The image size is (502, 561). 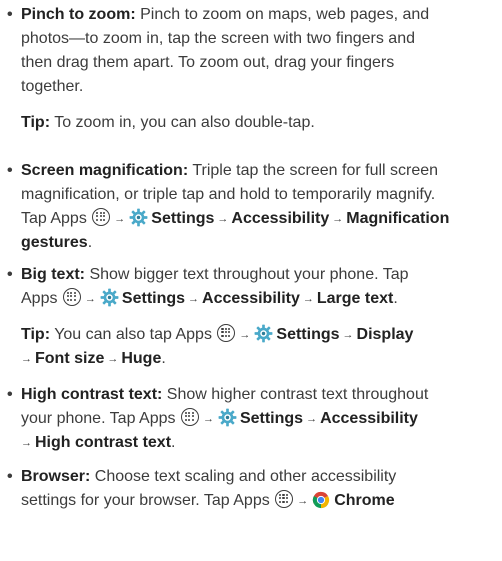 What do you see at coordinates (105, 170) in the screenshot?
I see `term-screen-magnification: Screen magnification:` at bounding box center [105, 170].